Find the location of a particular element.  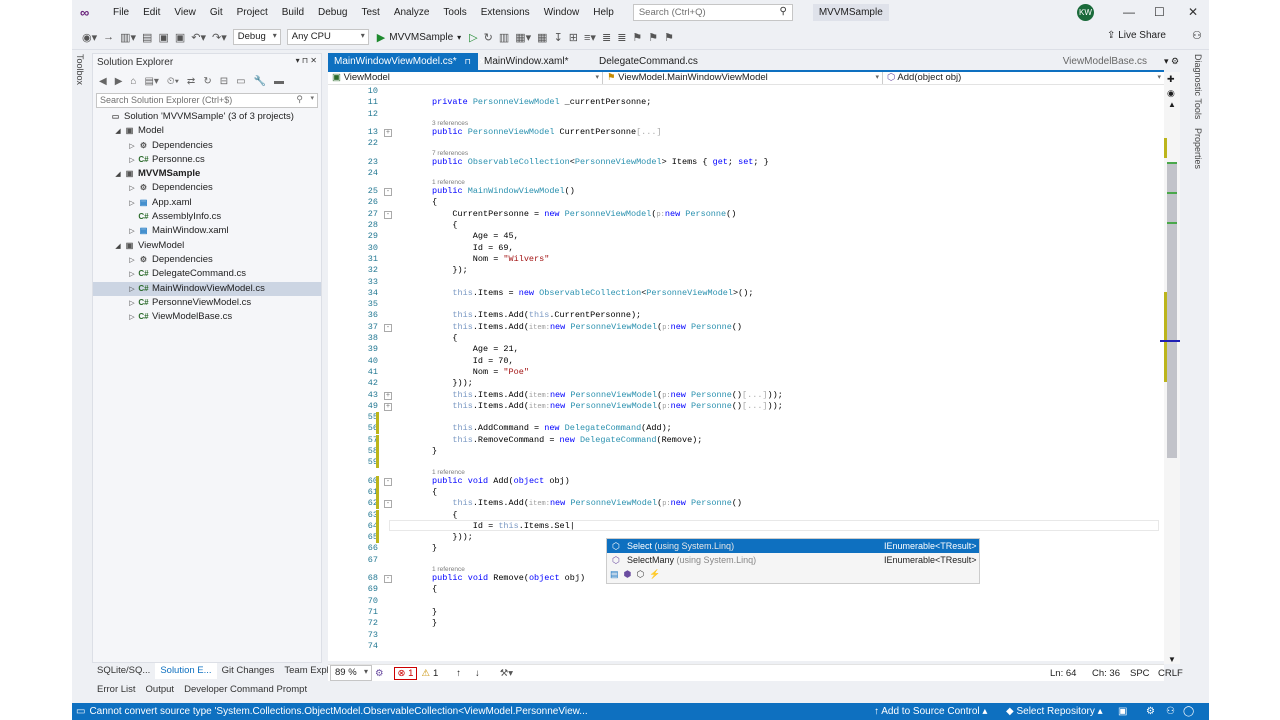

tab-git-changes: Git Changes is located at coordinates (248, 671).